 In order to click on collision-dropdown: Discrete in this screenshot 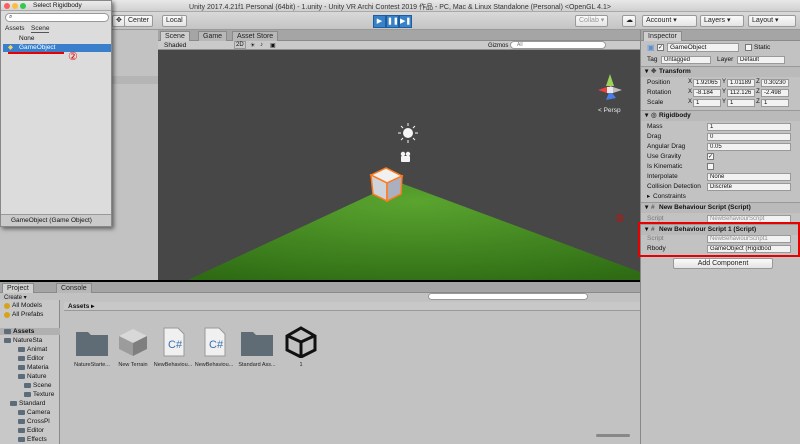, I will do `click(749, 186)`.